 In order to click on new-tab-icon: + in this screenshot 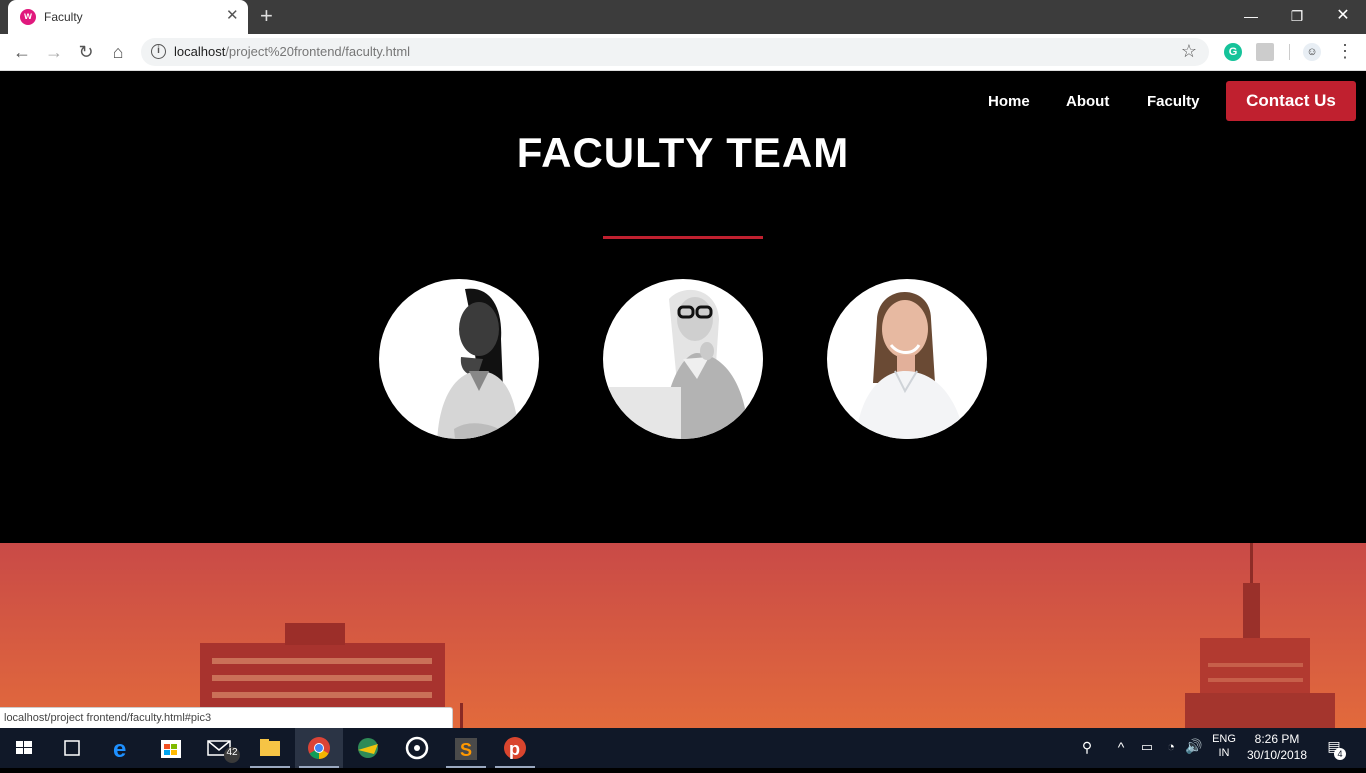, I will do `click(266, 16)`.